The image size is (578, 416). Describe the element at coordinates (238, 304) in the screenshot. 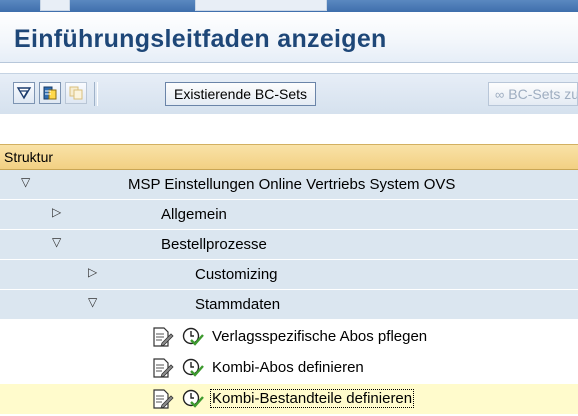

I see `tree-node-label: Stammdaten` at that location.